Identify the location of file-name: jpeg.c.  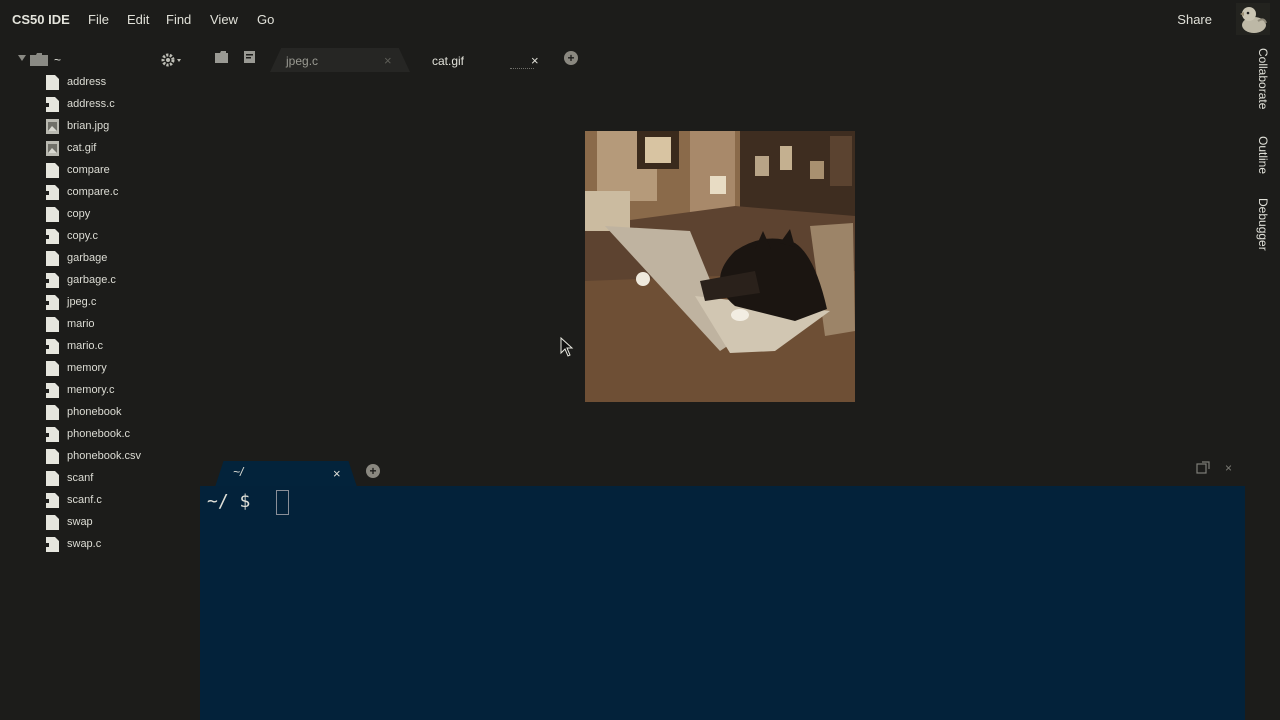
(82, 302).